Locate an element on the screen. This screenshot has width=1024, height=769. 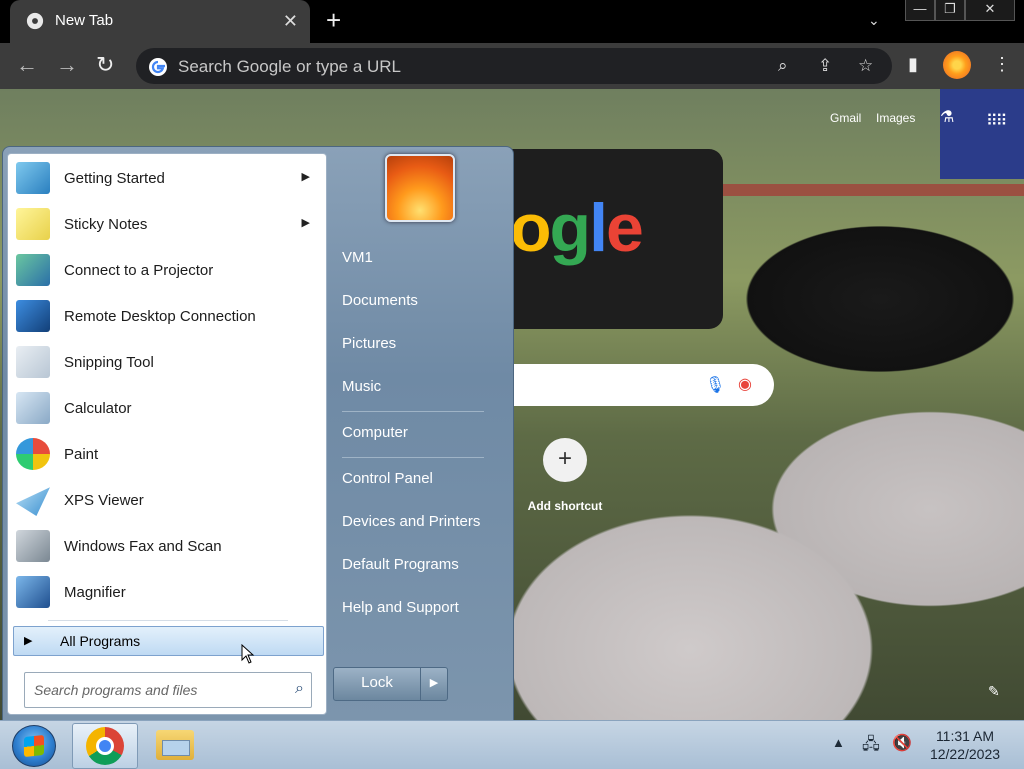
clock-time: 11:31 AM is located at coordinates (965, 736).